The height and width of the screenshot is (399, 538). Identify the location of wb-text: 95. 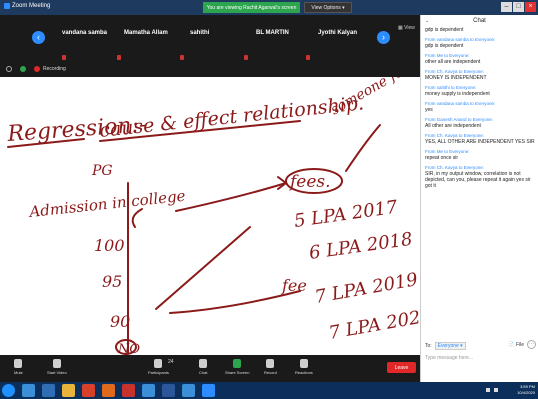
(112, 281).